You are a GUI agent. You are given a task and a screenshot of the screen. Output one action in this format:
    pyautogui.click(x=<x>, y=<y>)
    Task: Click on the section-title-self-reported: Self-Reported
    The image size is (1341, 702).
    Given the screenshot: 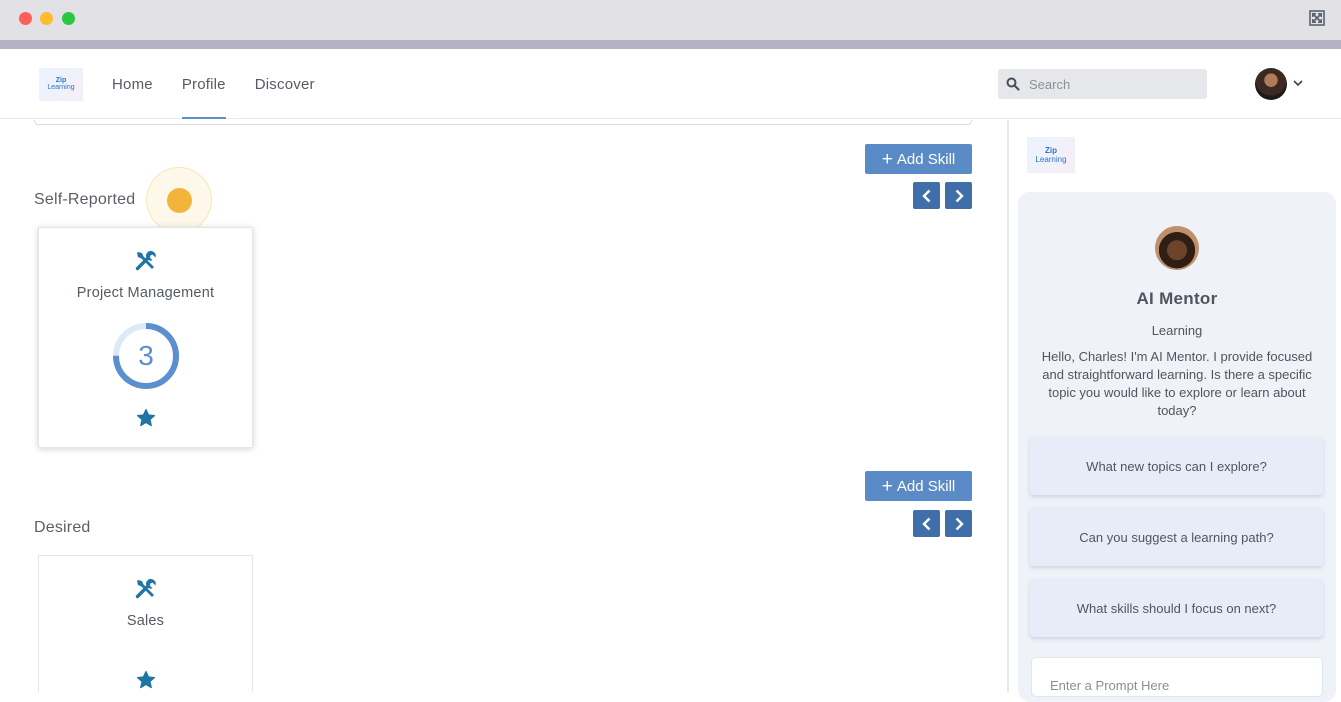 What is the action you would take?
    pyautogui.click(x=85, y=199)
    